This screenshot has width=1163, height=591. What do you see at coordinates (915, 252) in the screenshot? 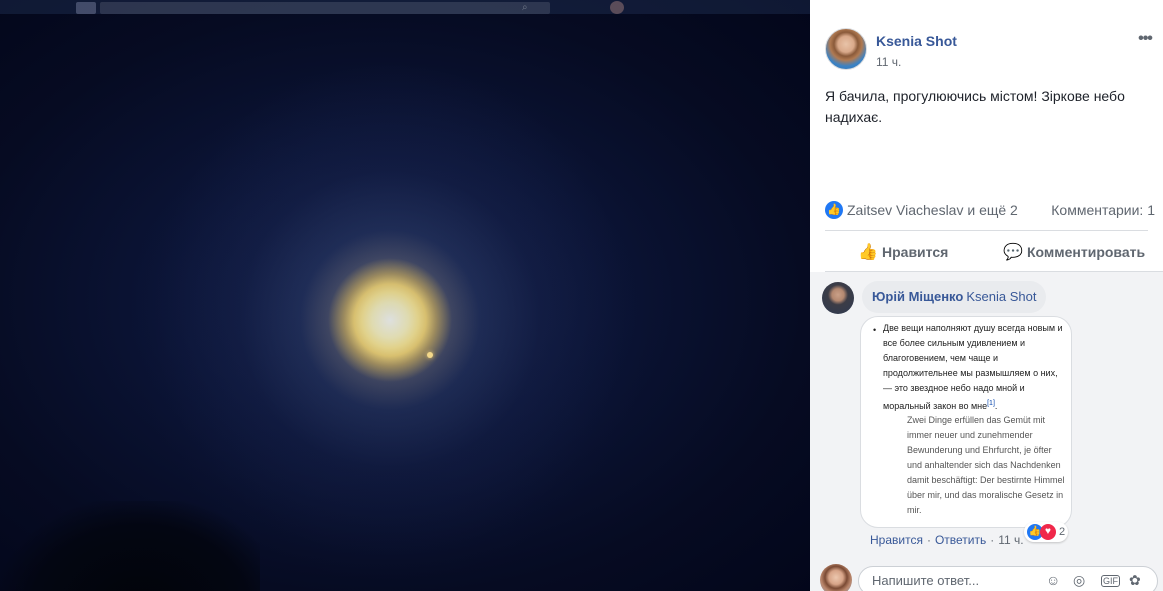
I see `like-button-label: Нравится` at bounding box center [915, 252].